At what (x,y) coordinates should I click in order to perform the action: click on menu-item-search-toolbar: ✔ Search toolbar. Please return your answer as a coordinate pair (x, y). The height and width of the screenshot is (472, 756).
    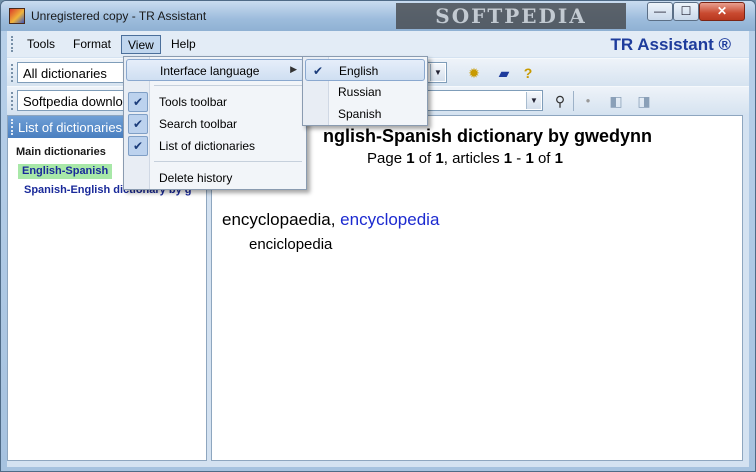
    Looking at the image, I should click on (215, 124).